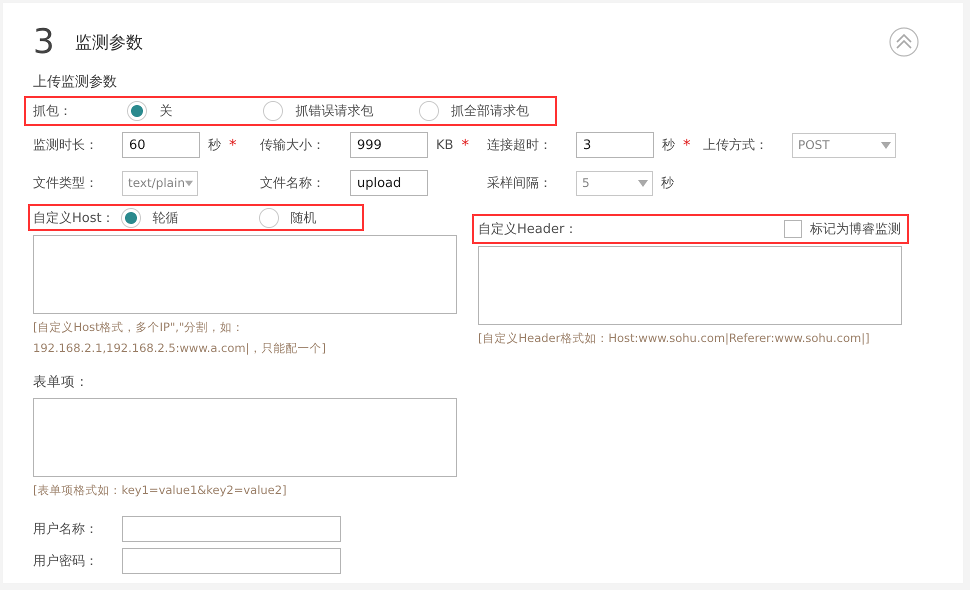  What do you see at coordinates (66, 145) in the screenshot?
I see `field-label: 监测时长：` at bounding box center [66, 145].